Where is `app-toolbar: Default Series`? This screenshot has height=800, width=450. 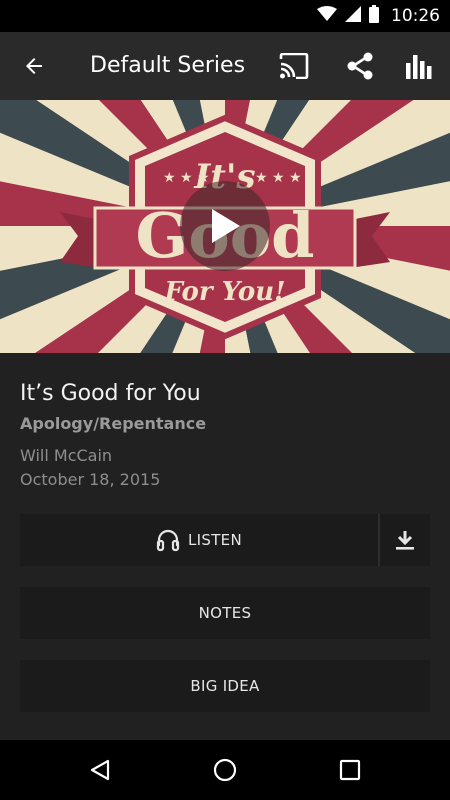
app-toolbar: Default Series is located at coordinates (225, 66).